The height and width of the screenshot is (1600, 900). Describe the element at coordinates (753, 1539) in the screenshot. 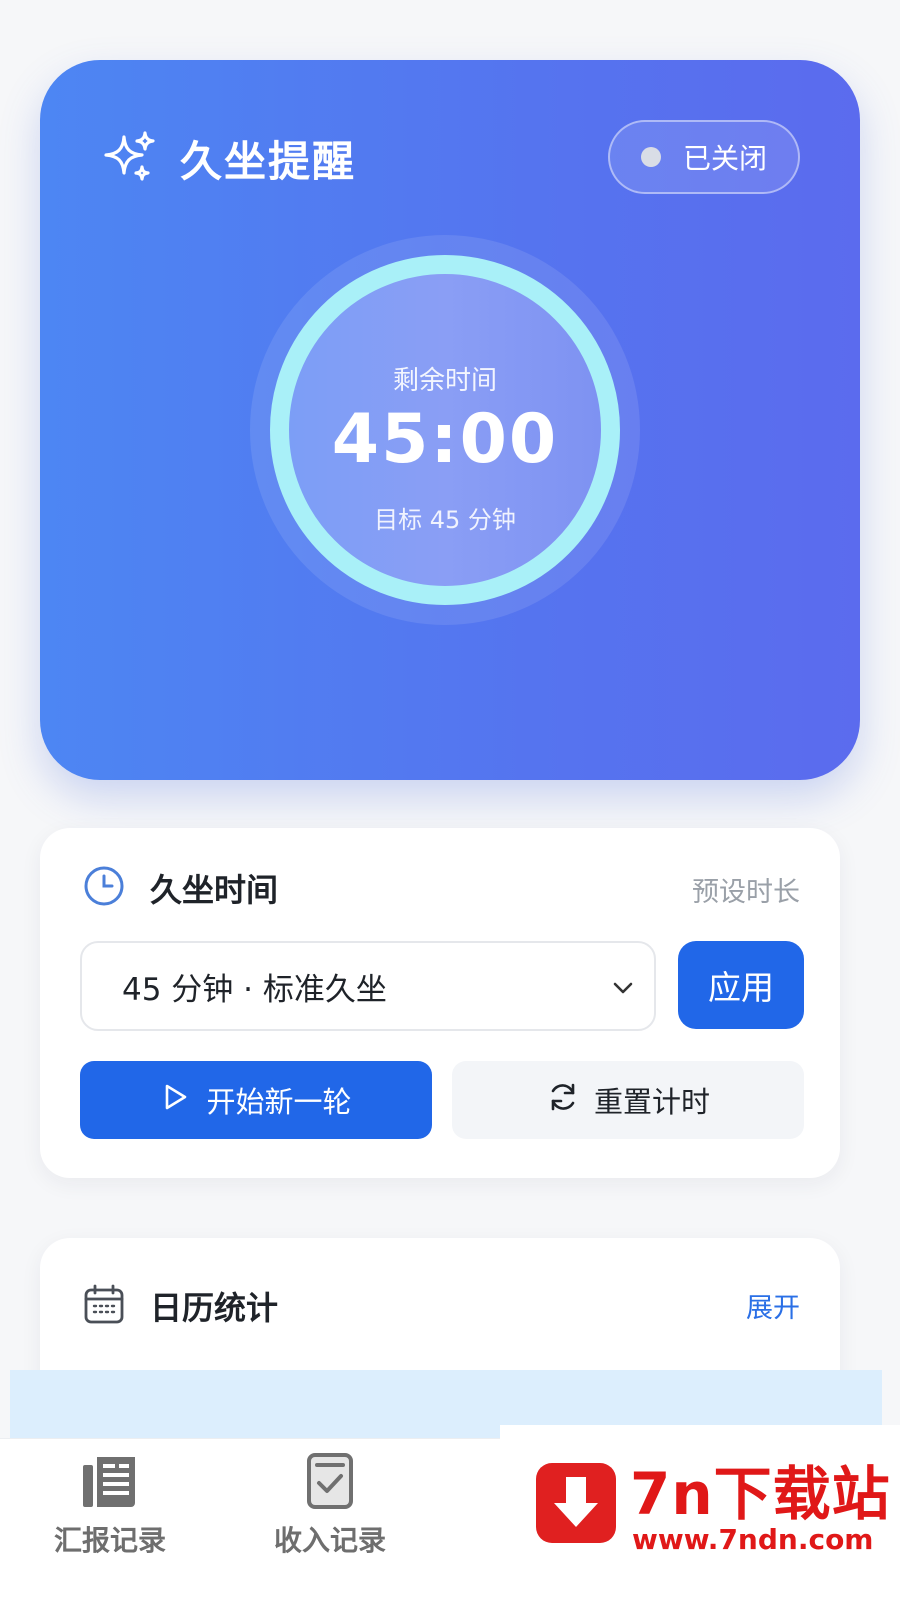

I see `watermark-url: www.7ndn.com` at that location.